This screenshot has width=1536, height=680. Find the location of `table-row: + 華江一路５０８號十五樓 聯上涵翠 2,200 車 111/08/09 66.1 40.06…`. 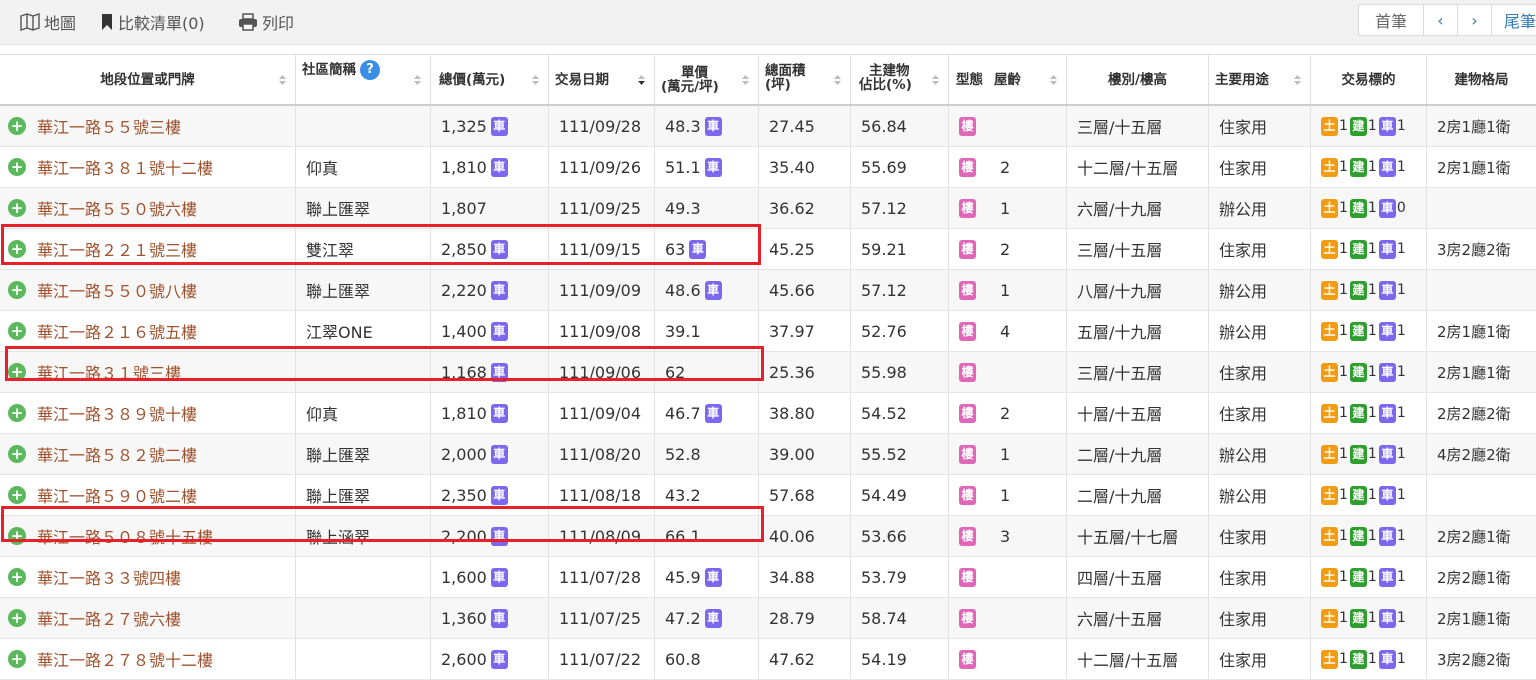

table-row: + 華江一路５０８號十五樓 聯上涵翠 2,200 車 111/08/09 66.1 40.06… is located at coordinates (768, 536).